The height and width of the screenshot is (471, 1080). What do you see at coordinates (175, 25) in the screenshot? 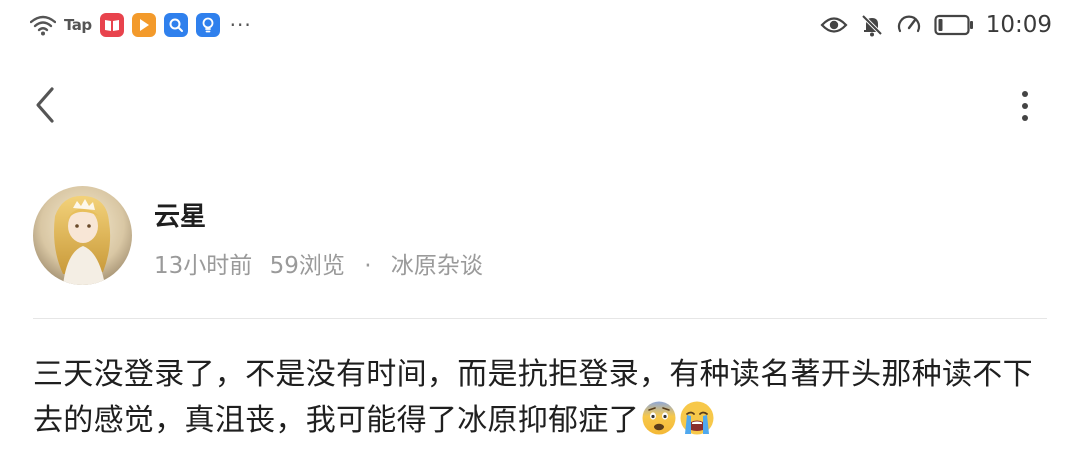
I see `app-search-icon` at bounding box center [175, 25].